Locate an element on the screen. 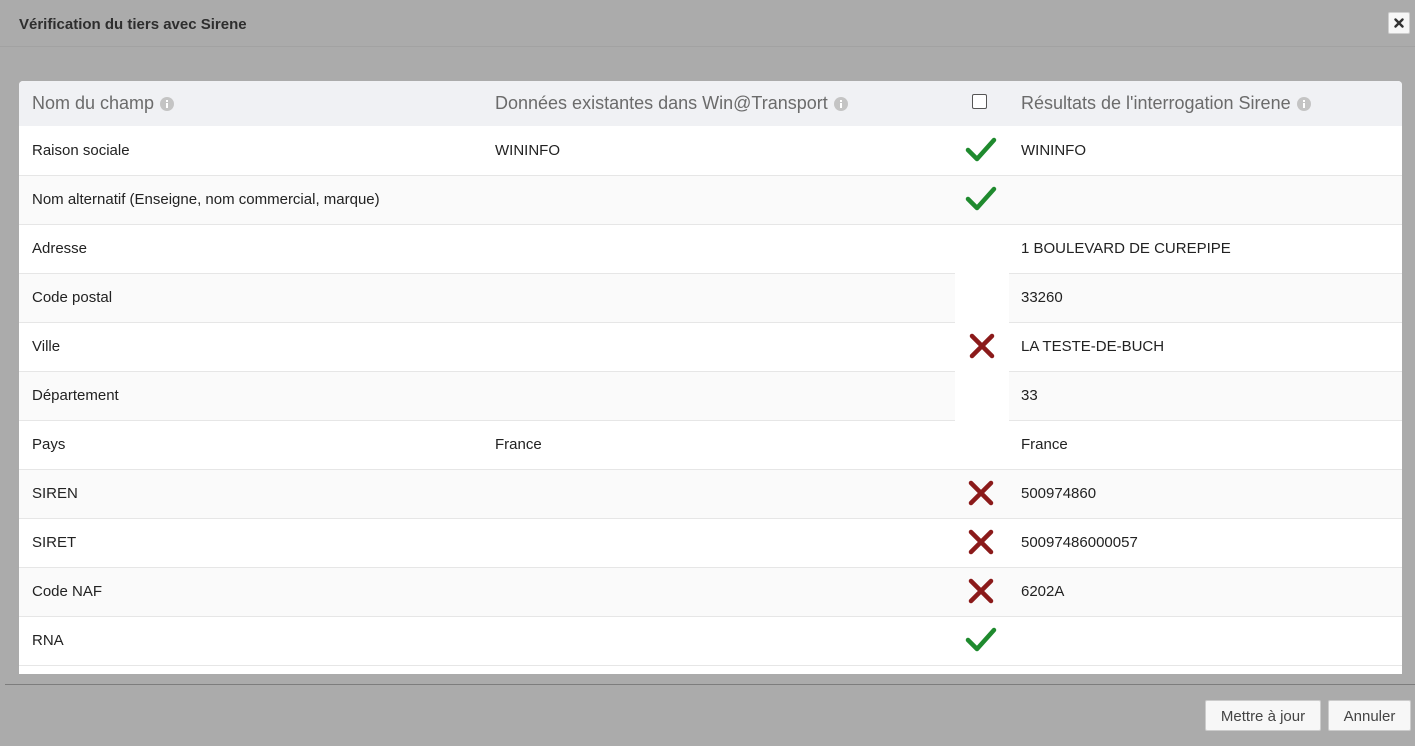  table-row: Raison sociale WININFO WININFO is located at coordinates (710, 150).